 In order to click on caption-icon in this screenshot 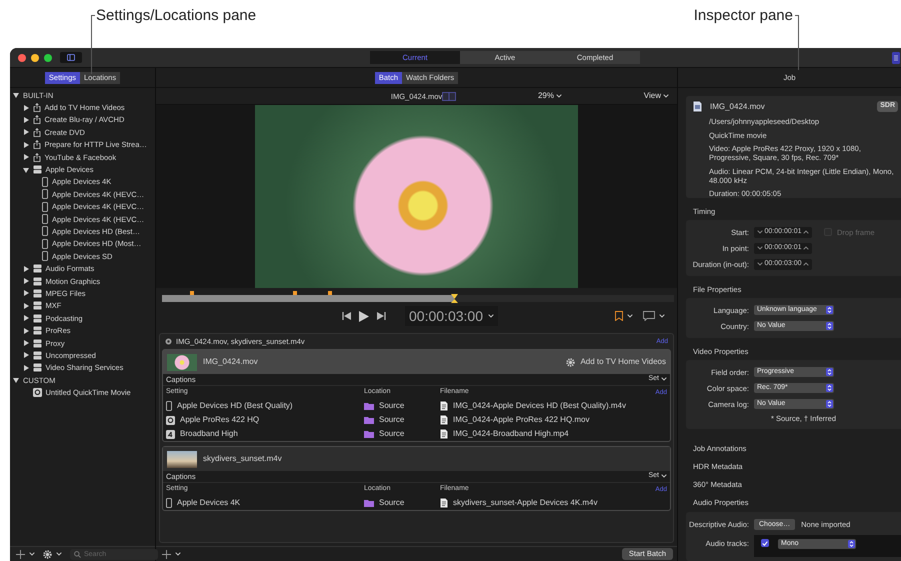, I will do `click(649, 316)`.